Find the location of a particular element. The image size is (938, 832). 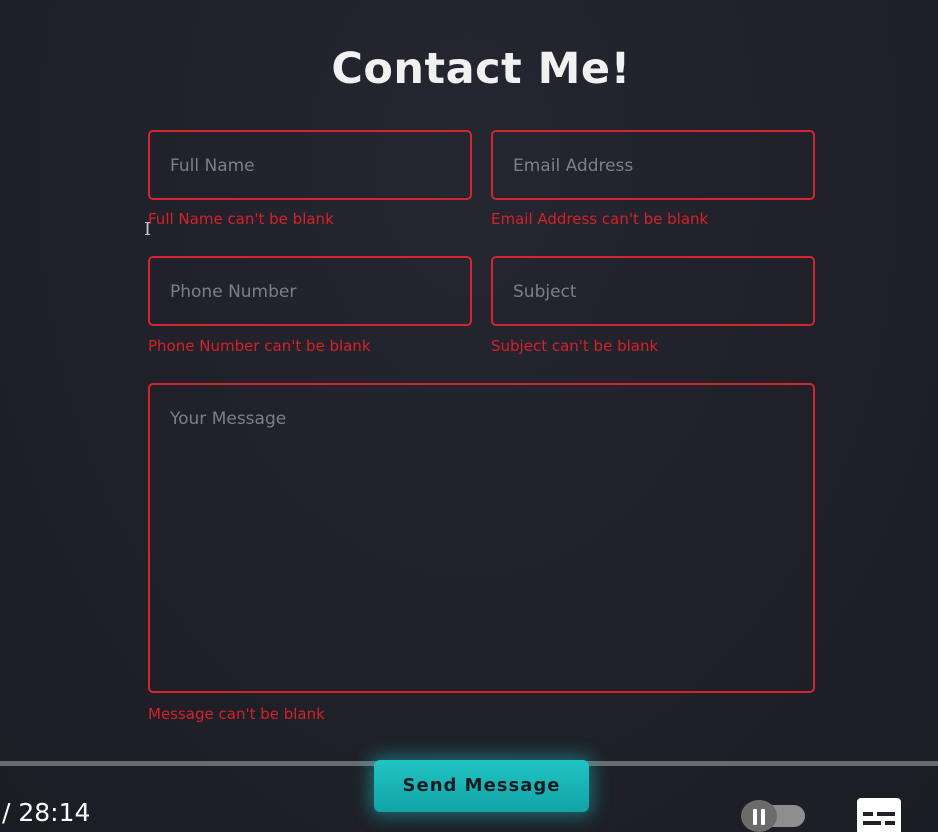

email-placeholder: Email Address is located at coordinates (573, 166).